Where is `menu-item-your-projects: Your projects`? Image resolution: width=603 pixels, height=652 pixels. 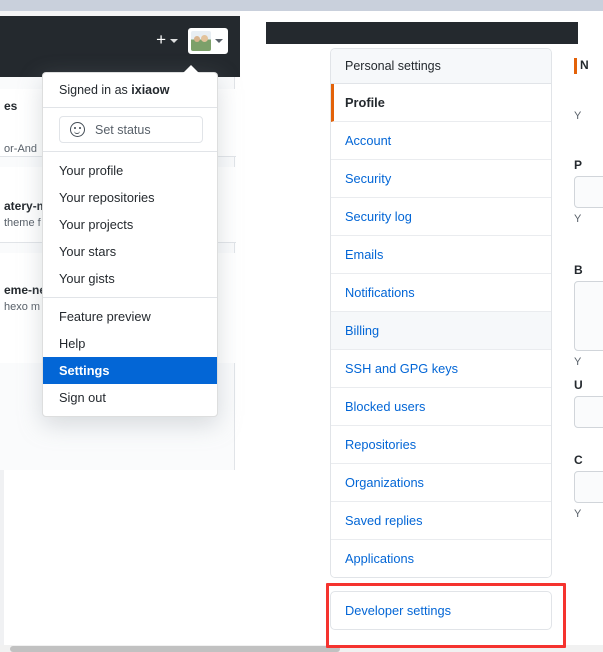 menu-item-your-projects: Your projects is located at coordinates (130, 224).